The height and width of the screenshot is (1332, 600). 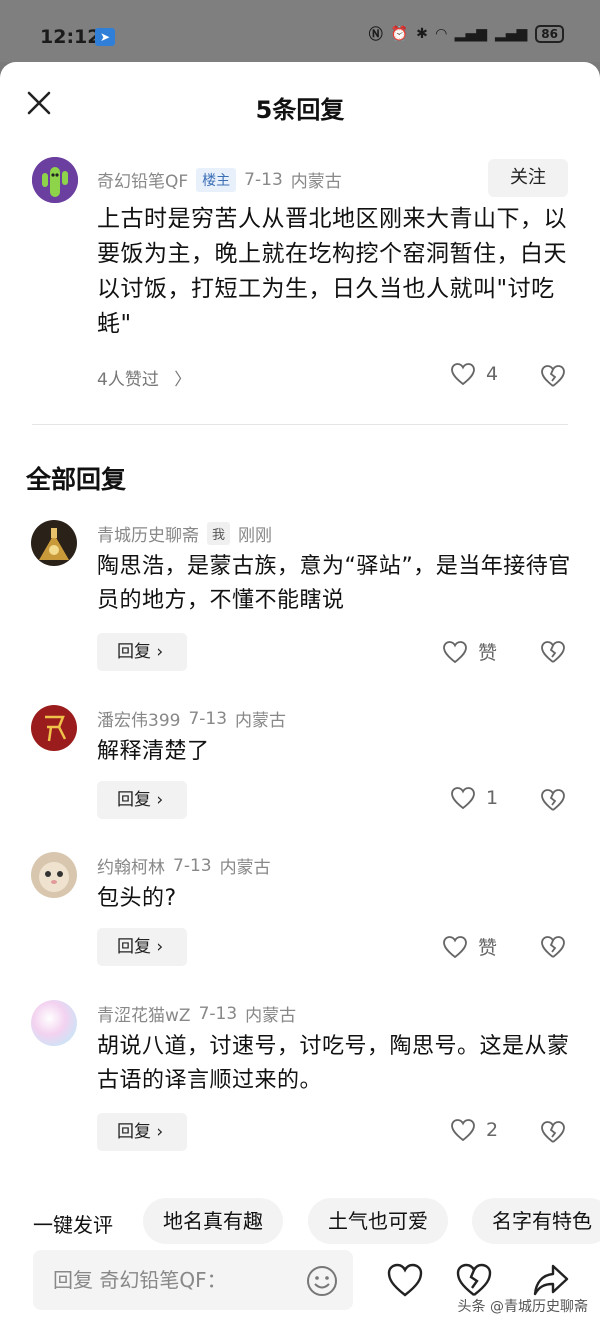 I want to click on like-button: 2, so click(x=474, y=1130).